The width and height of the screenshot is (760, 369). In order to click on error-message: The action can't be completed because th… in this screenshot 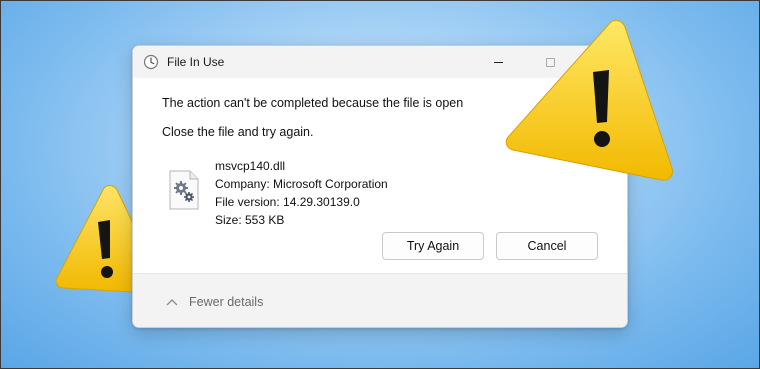, I will do `click(313, 103)`.